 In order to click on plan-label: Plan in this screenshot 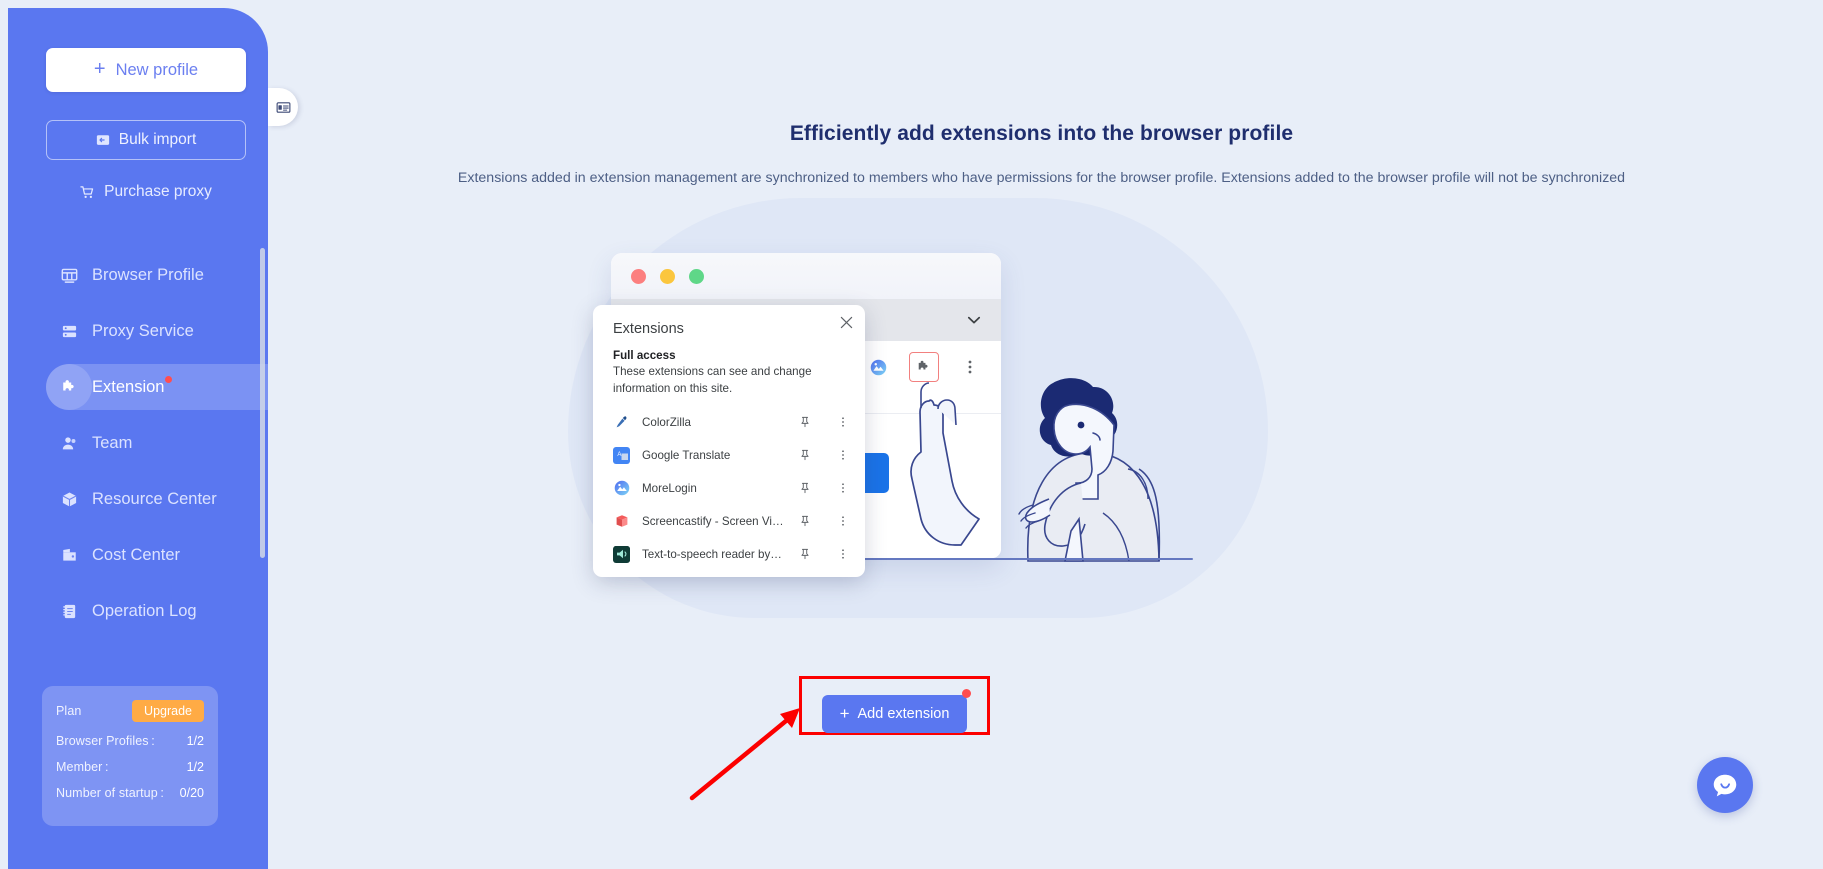, I will do `click(69, 711)`.